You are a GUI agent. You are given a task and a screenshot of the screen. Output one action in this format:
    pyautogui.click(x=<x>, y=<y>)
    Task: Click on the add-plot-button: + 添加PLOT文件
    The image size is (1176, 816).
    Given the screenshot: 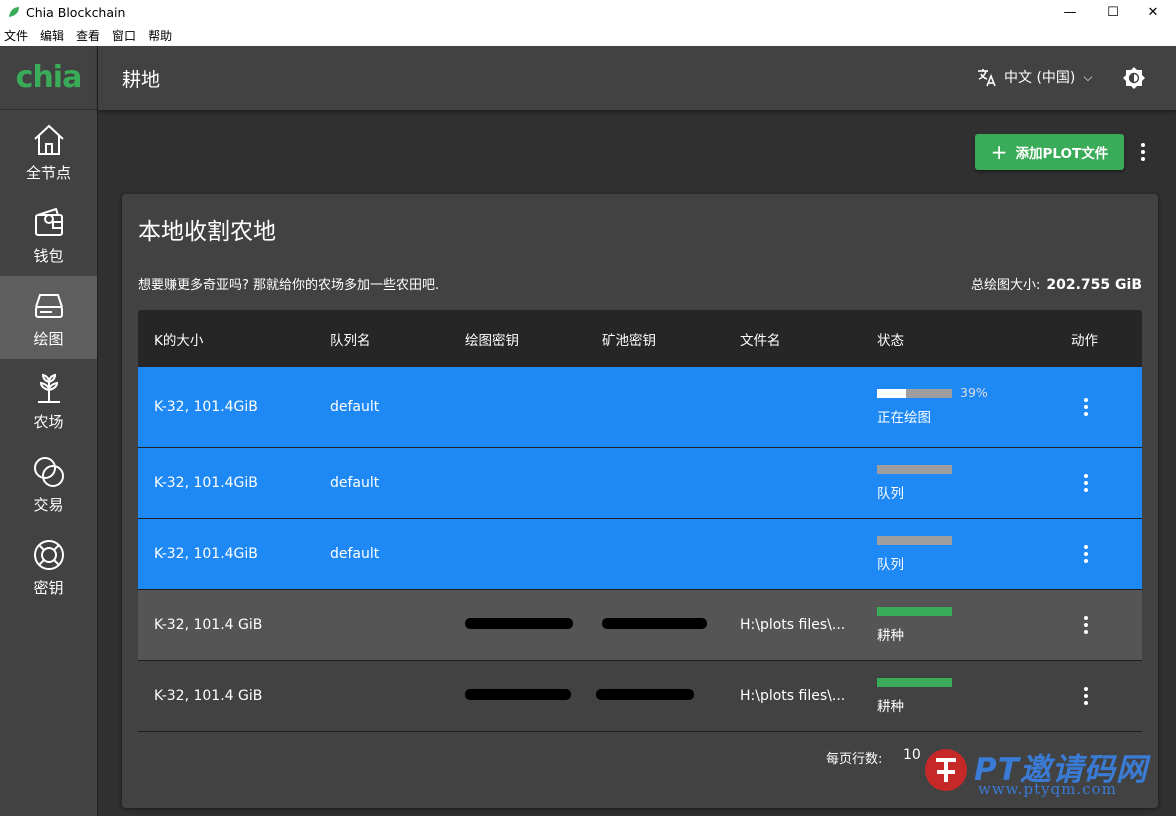 What is the action you would take?
    pyautogui.click(x=1049, y=152)
    